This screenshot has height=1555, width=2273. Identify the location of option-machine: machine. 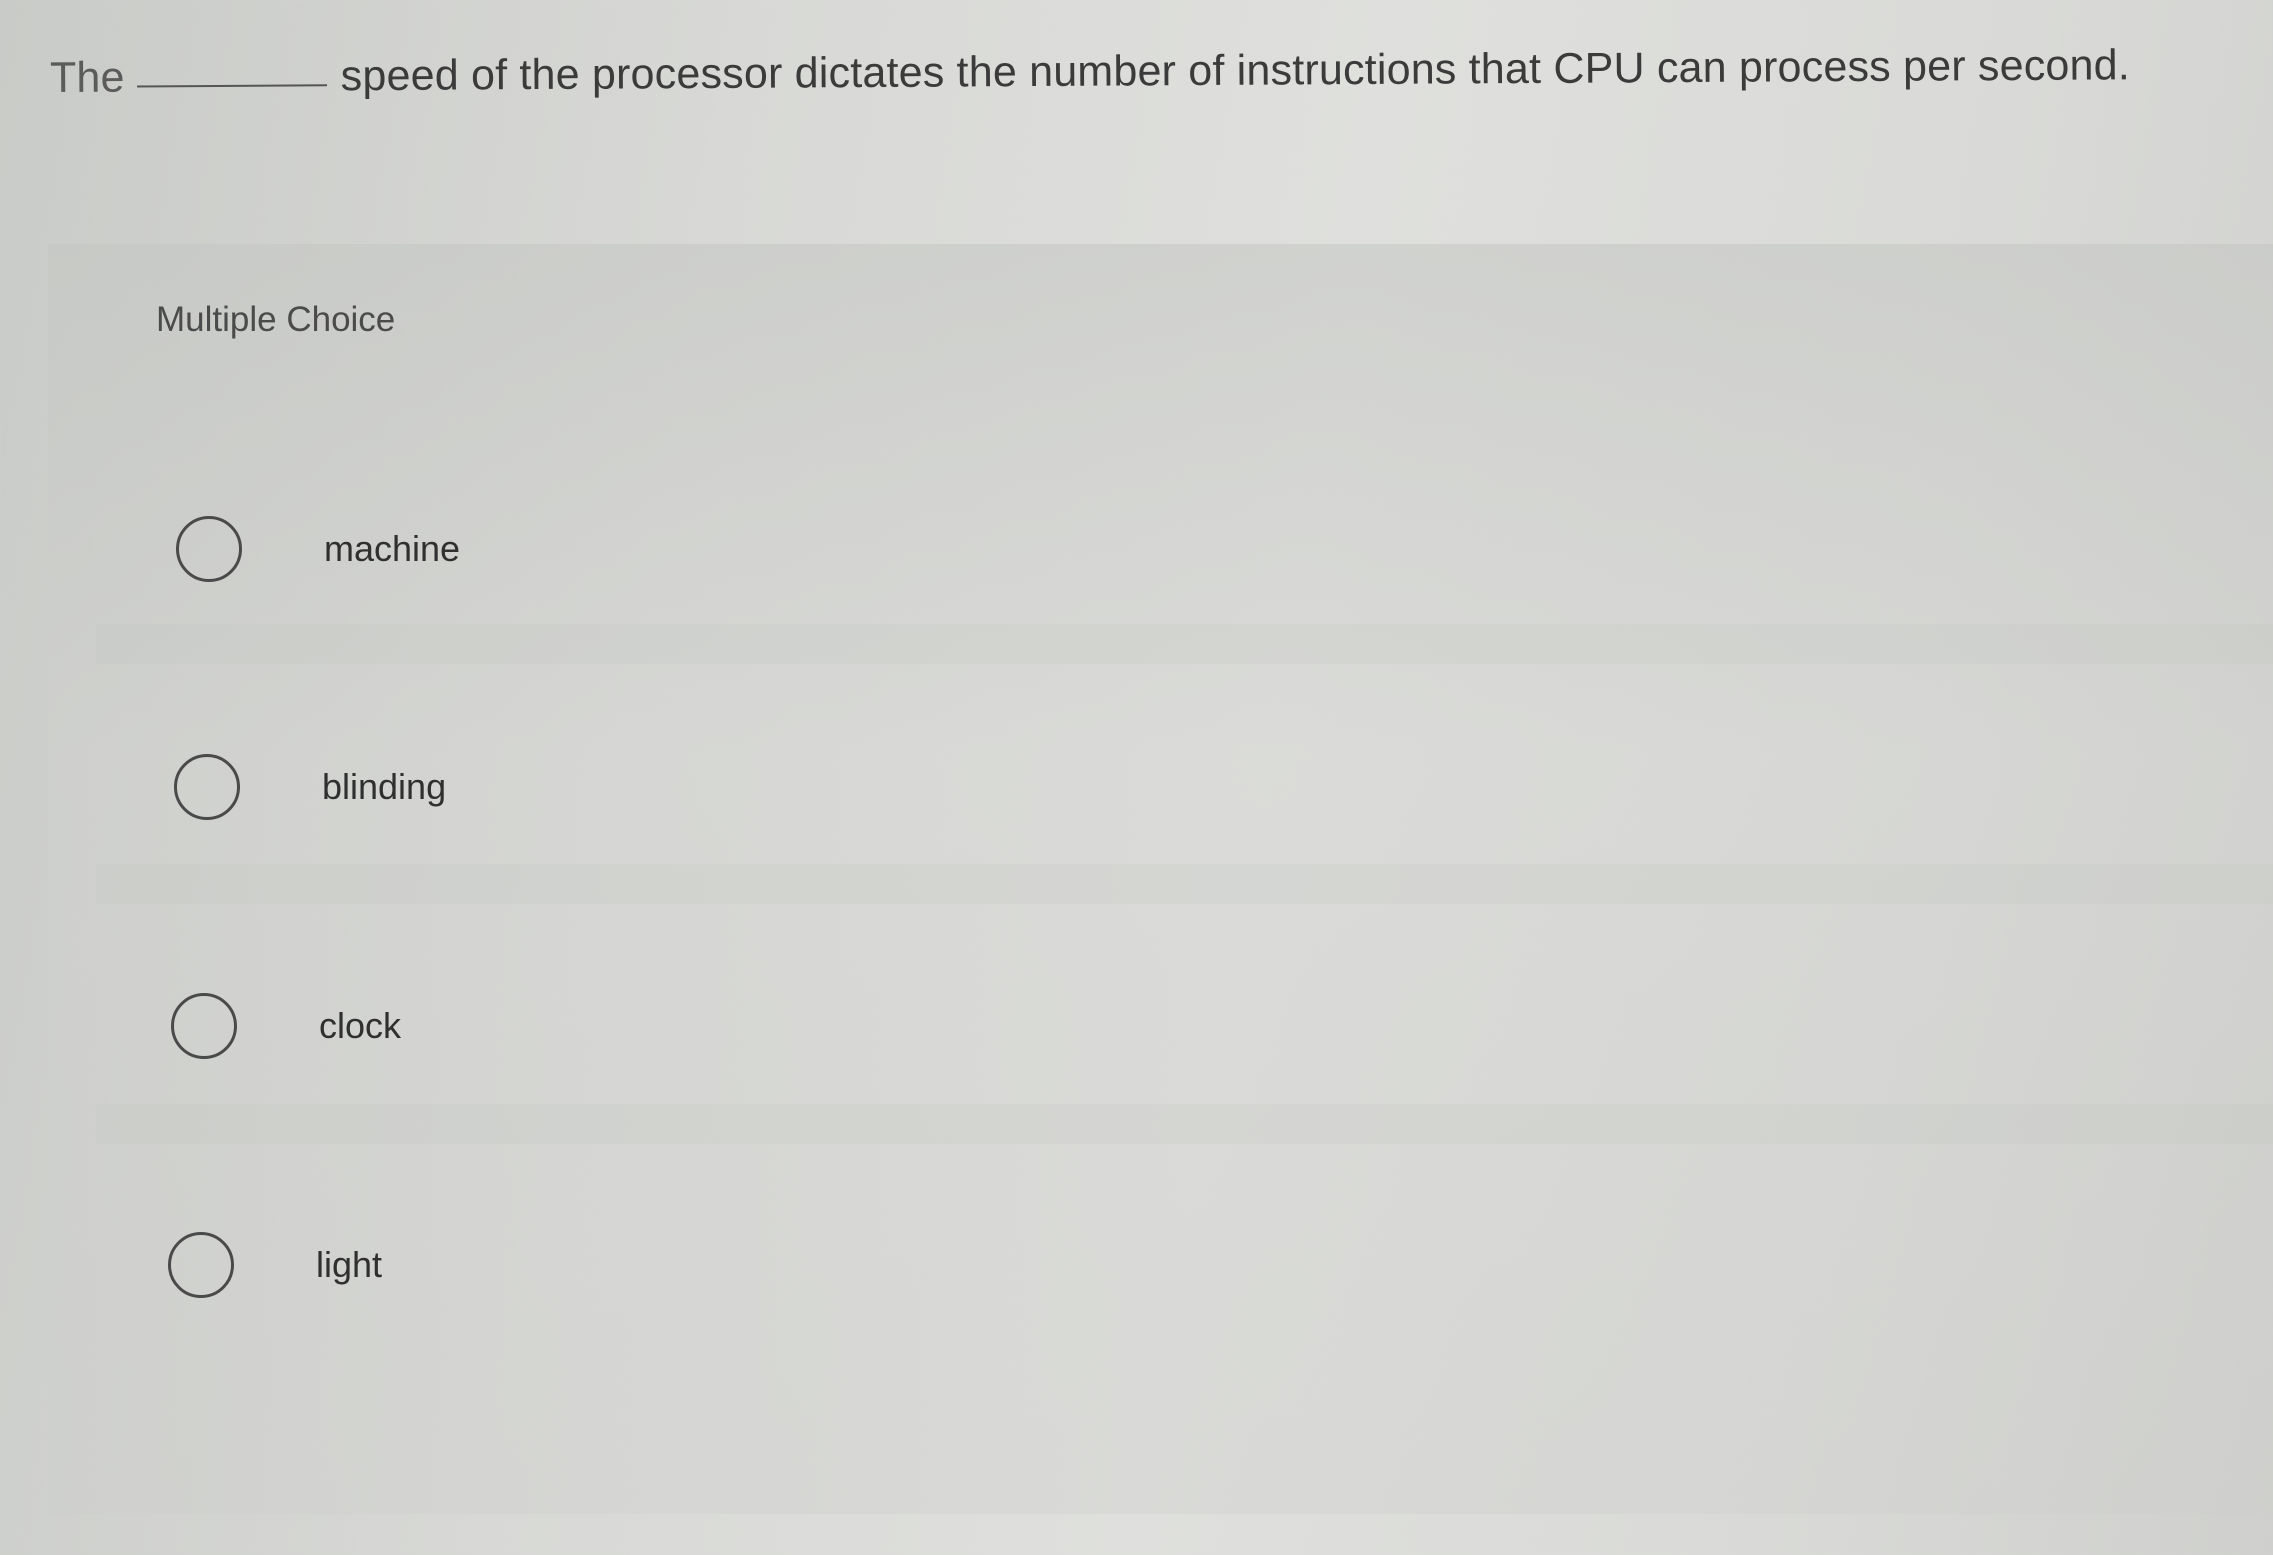
(318, 549).